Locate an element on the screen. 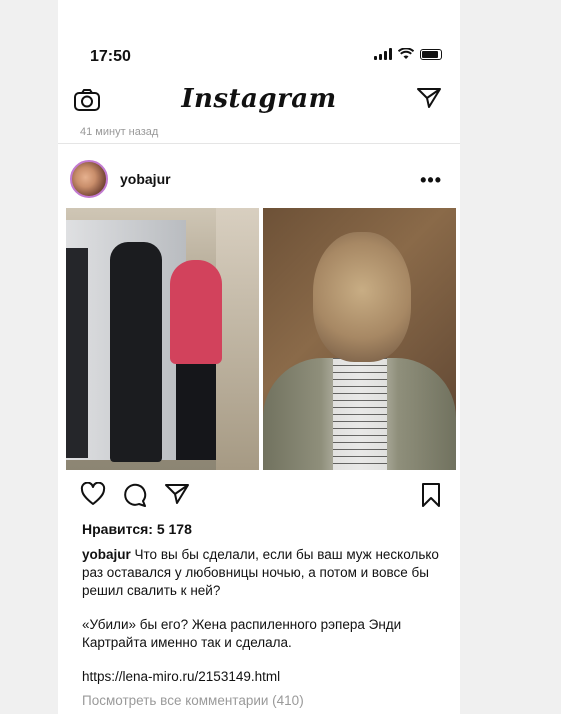 This screenshot has width=561, height=714. avatar is located at coordinates (89, 179).